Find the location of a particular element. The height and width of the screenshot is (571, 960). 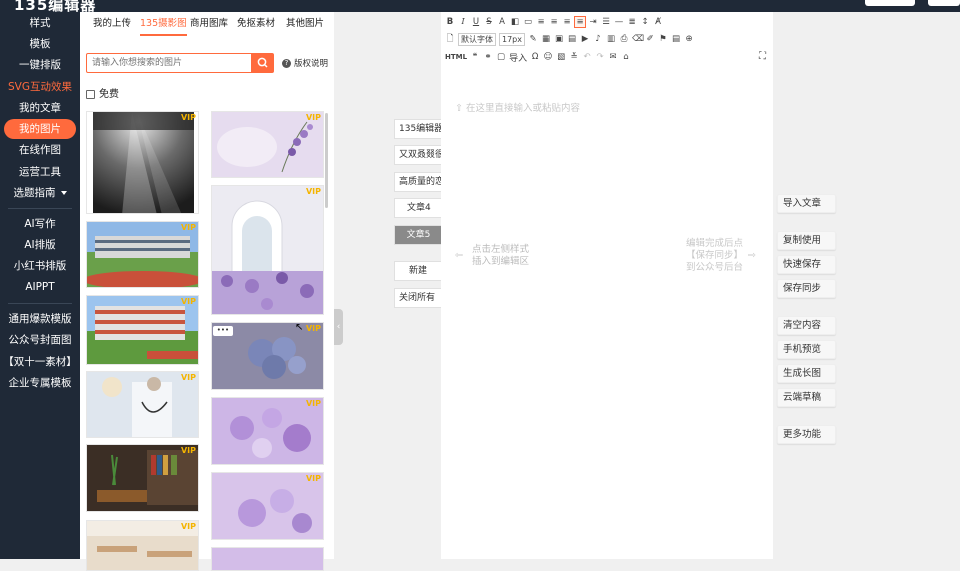

sidebar-item-ops-tools: 运营工具 is located at coordinates (40, 172).